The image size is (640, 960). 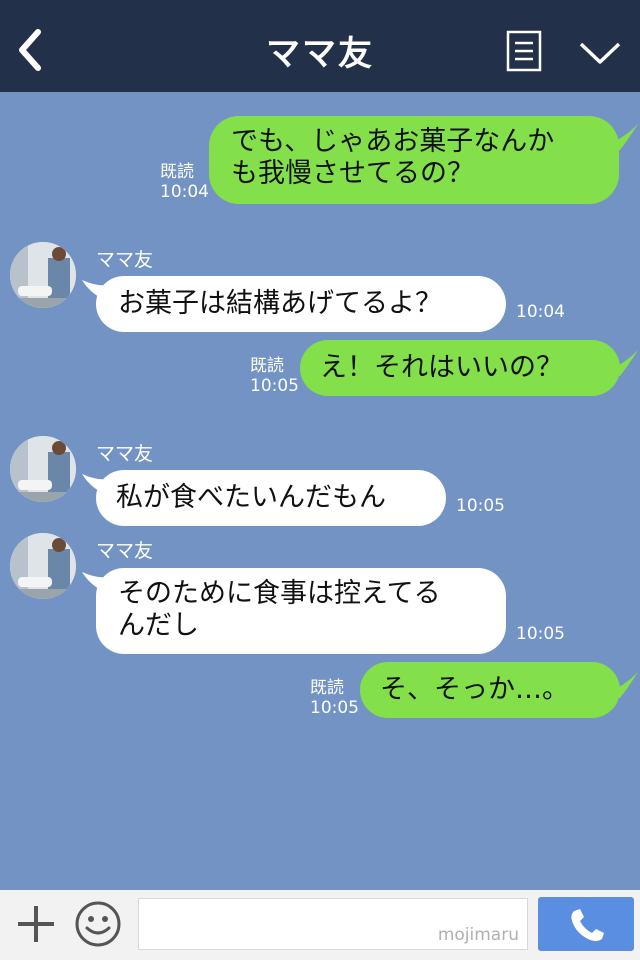 What do you see at coordinates (158, 625) in the screenshot?
I see `message-text-line: んだし` at bounding box center [158, 625].